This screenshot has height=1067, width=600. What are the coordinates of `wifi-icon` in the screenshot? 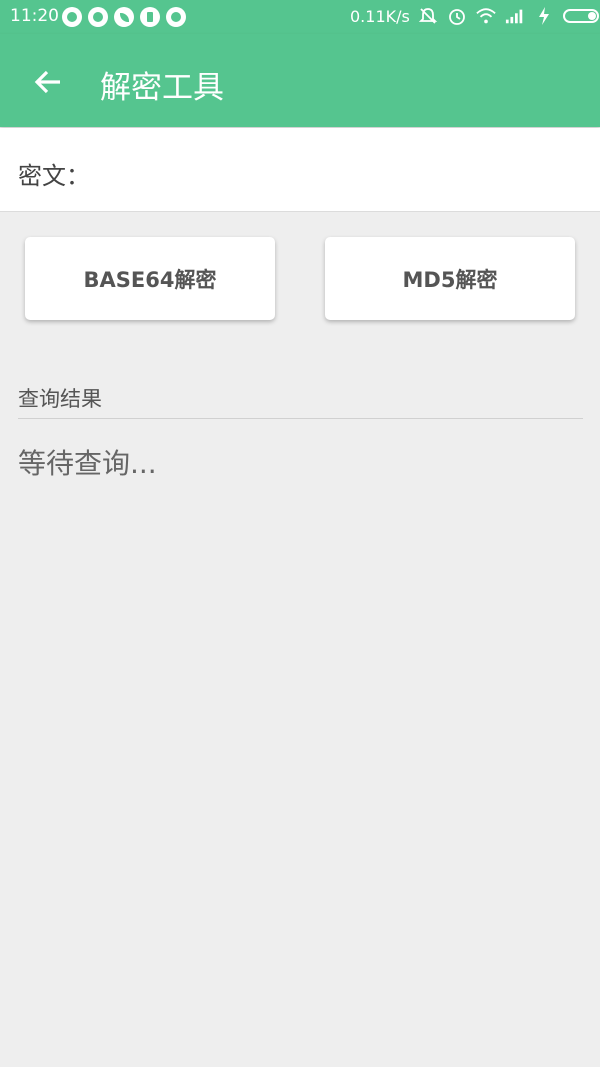 It's located at (486, 16).